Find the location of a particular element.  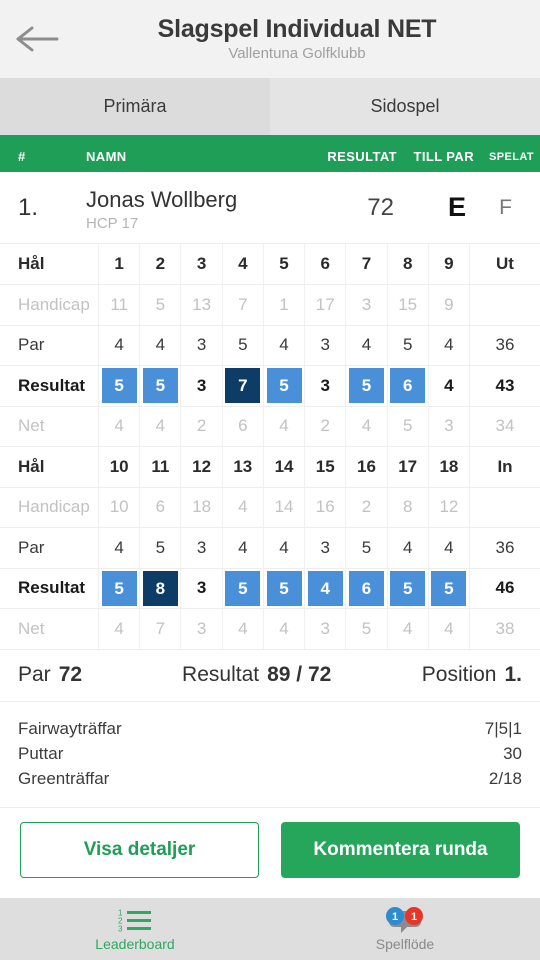

summary-result-label: Resultat is located at coordinates (221, 674).